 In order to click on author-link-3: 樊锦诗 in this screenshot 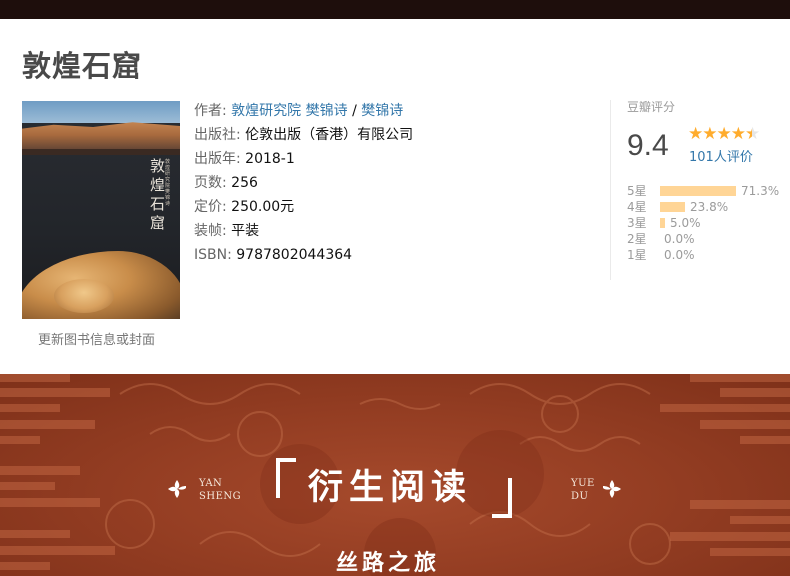, I will do `click(382, 111)`.